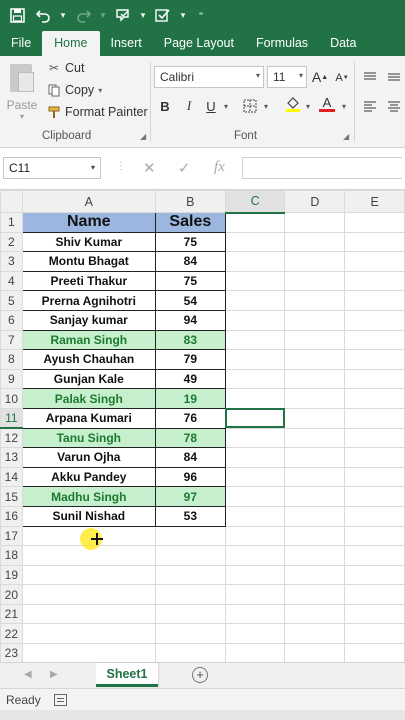  I want to click on name-cell: Palak Singh, so click(88, 398).